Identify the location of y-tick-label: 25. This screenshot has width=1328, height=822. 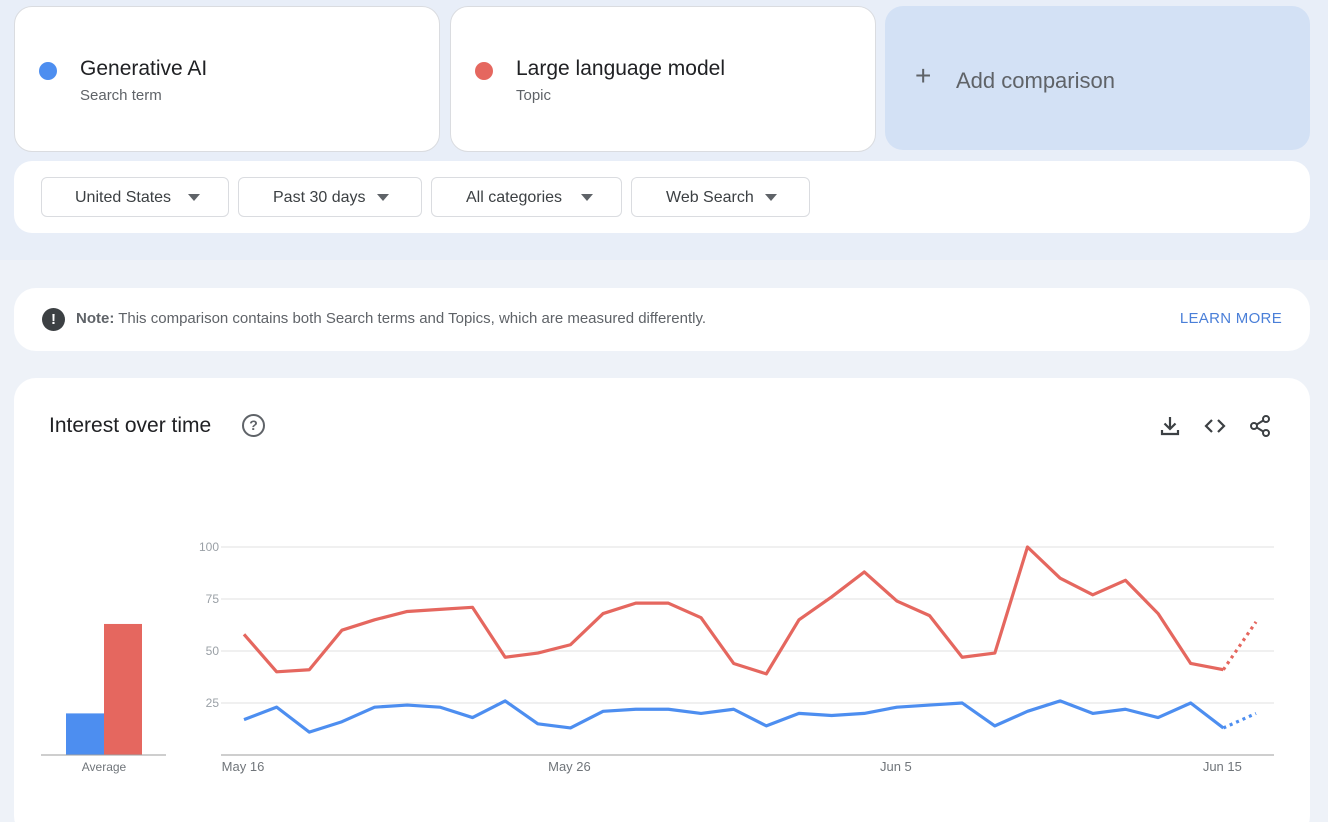
(213, 703).